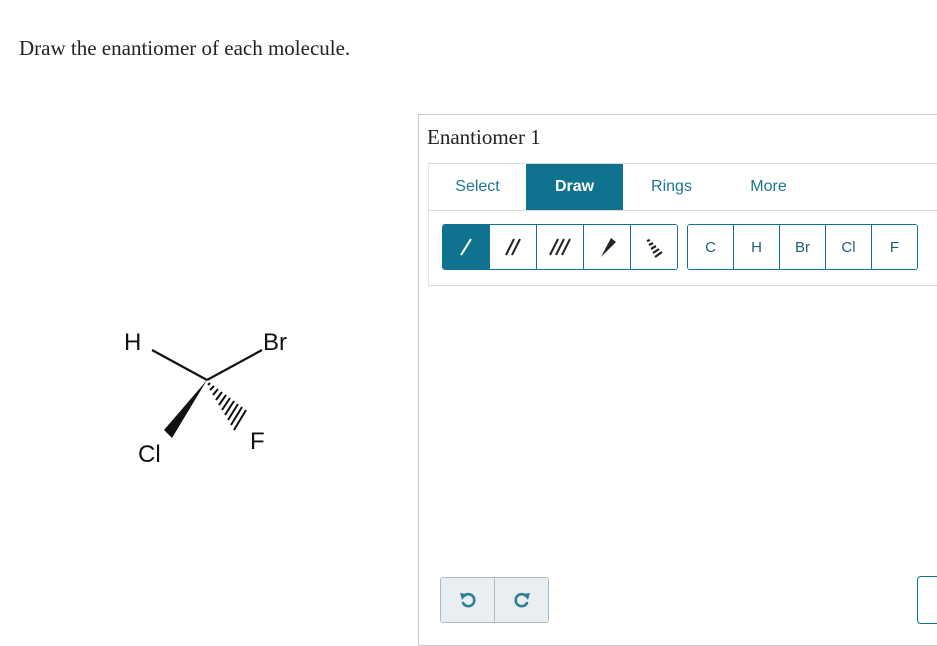 This screenshot has width=937, height=646. I want to click on double-bond-button, so click(513, 247).